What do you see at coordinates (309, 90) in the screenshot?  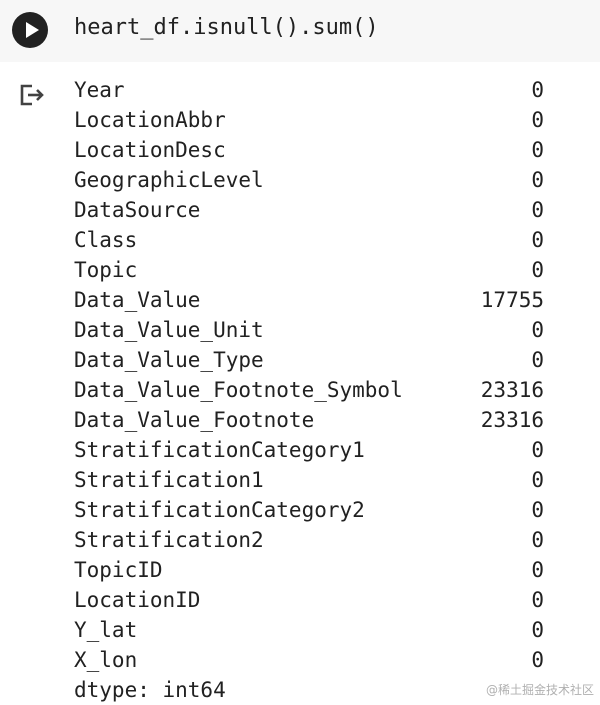 I see `output-row: Year 0` at bounding box center [309, 90].